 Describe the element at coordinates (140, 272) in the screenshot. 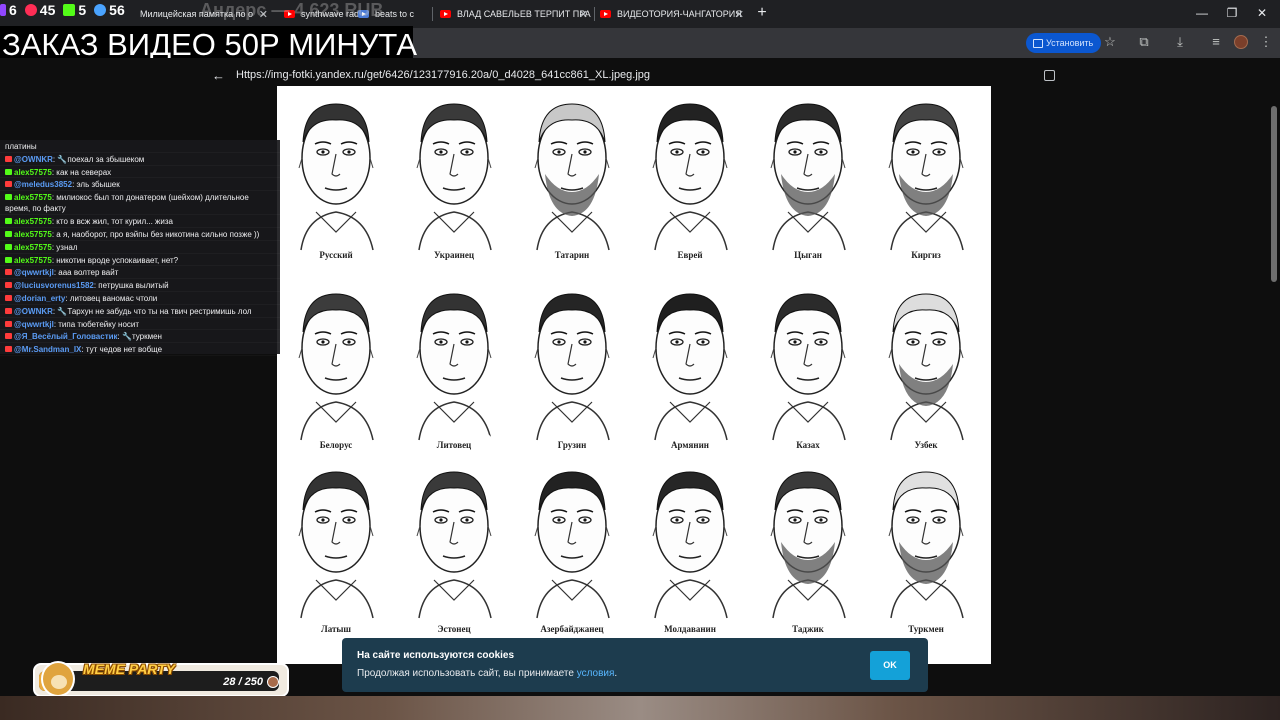

I see `chat-message: @qwwrtkjl: ааа волтер вайт` at that location.